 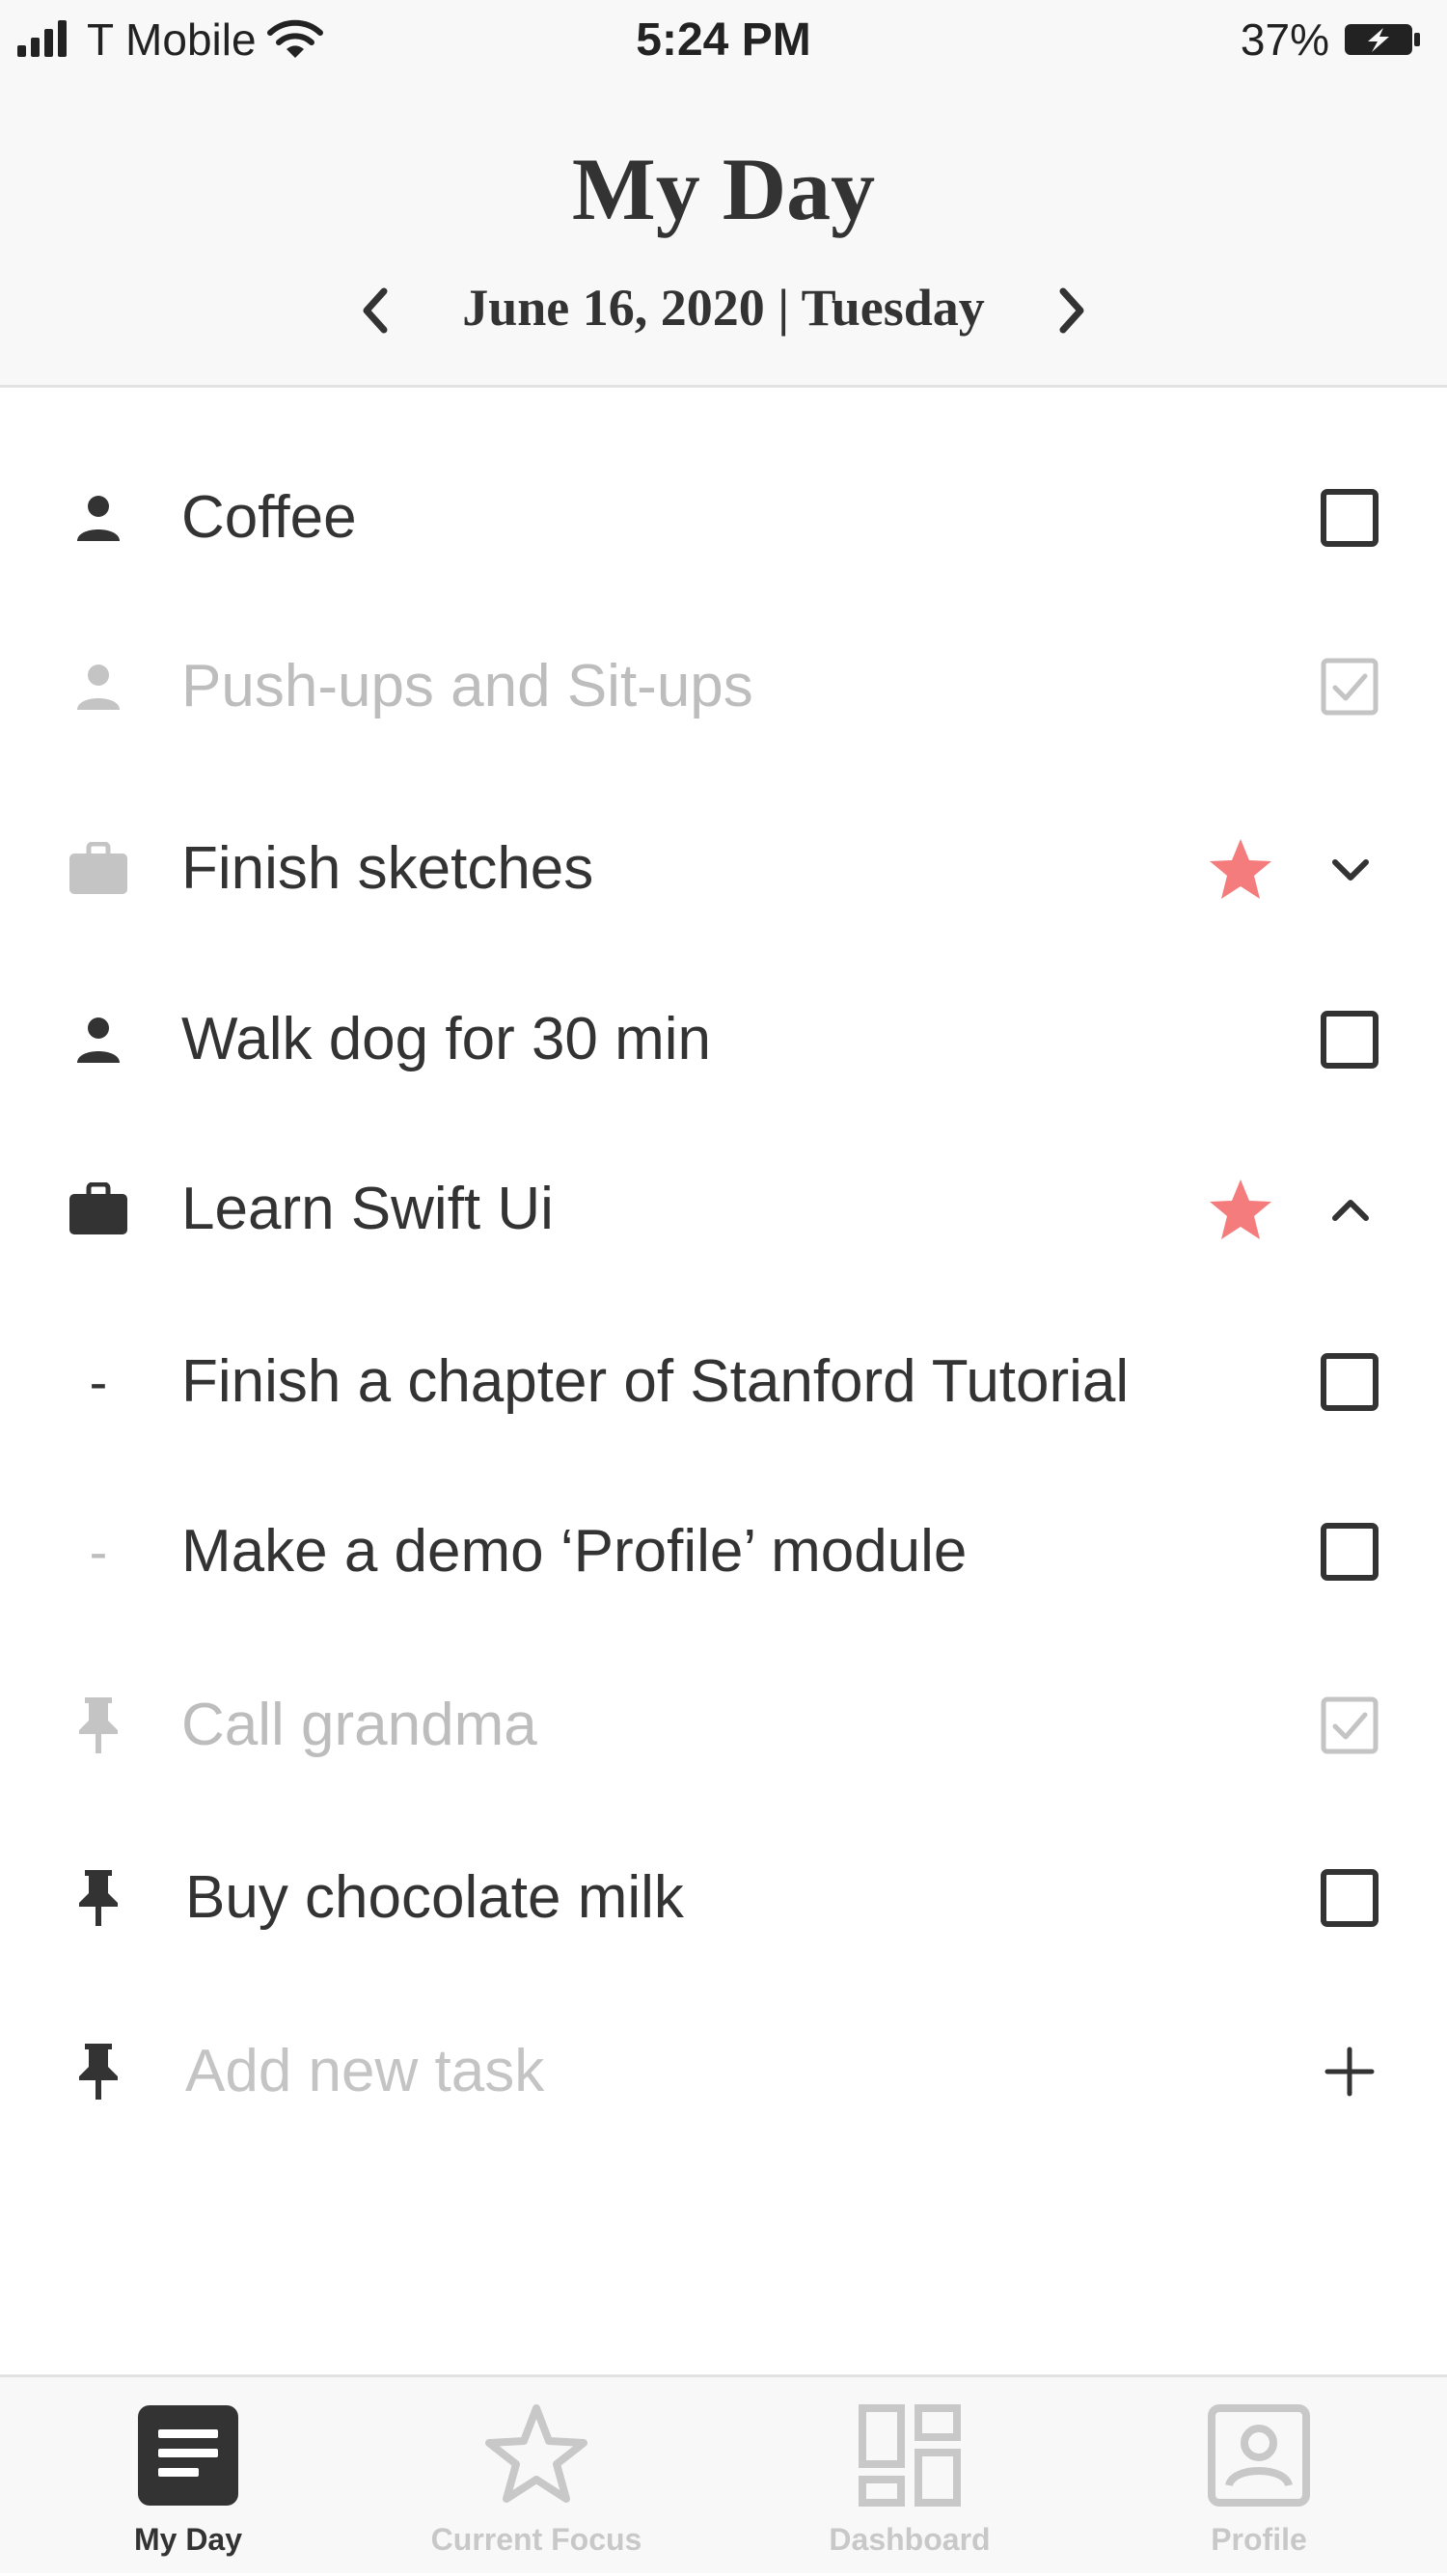 What do you see at coordinates (367, 1209) in the screenshot?
I see `task-label: Learn Swift Ui` at bounding box center [367, 1209].